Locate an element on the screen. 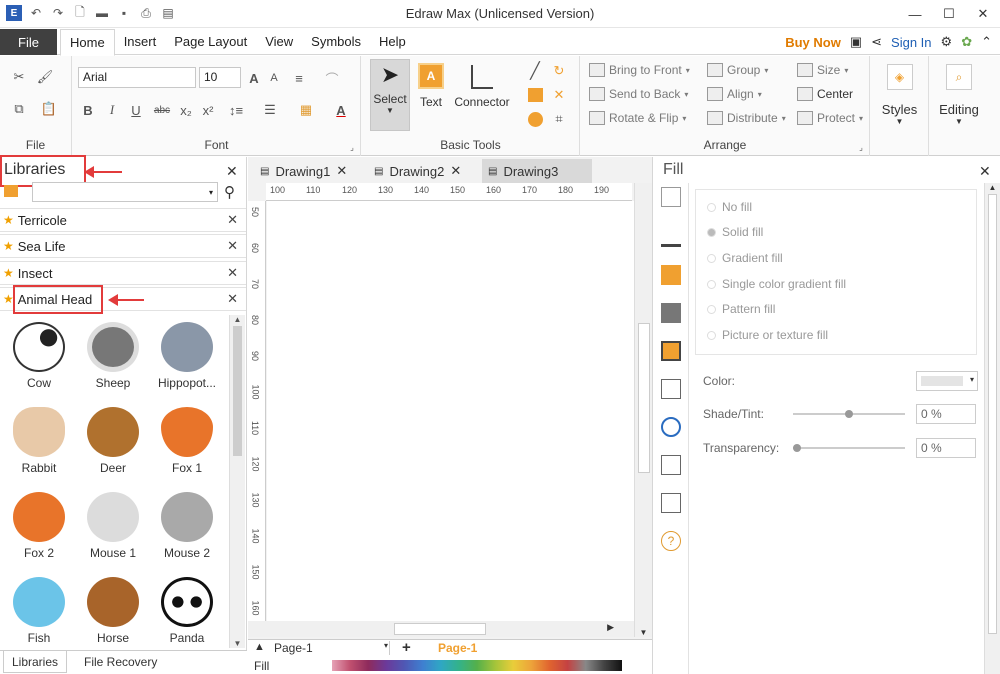 The image size is (1000, 674). add-page-icon: + is located at coordinates (406, 647).